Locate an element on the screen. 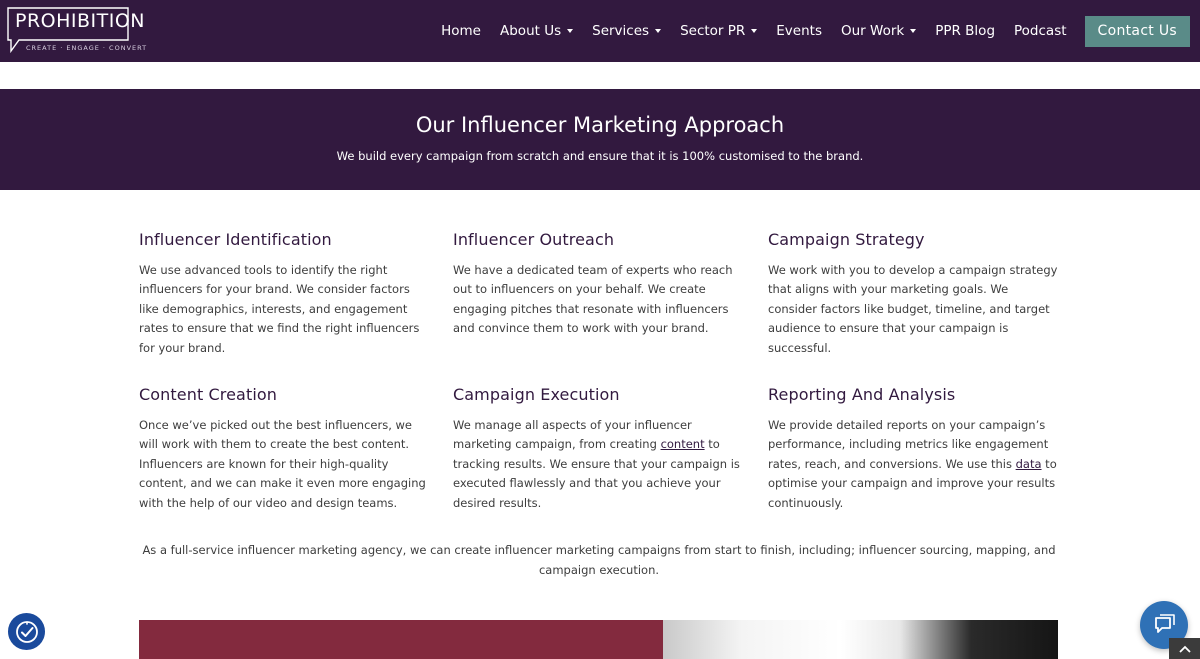 The height and width of the screenshot is (659, 1200). nav-sector-pr-label: Sector PR is located at coordinates (713, 31).